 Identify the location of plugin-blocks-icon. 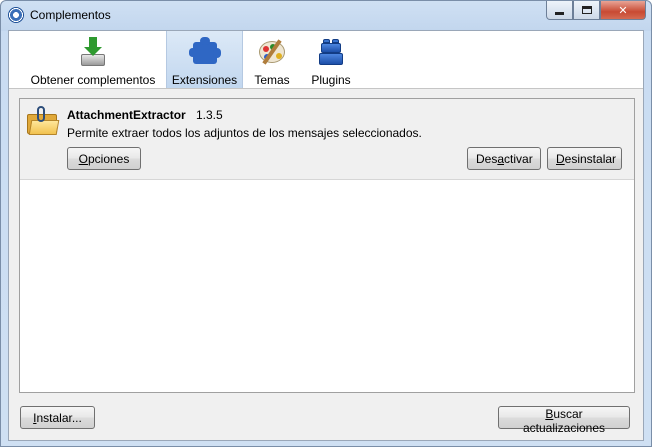
(331, 52).